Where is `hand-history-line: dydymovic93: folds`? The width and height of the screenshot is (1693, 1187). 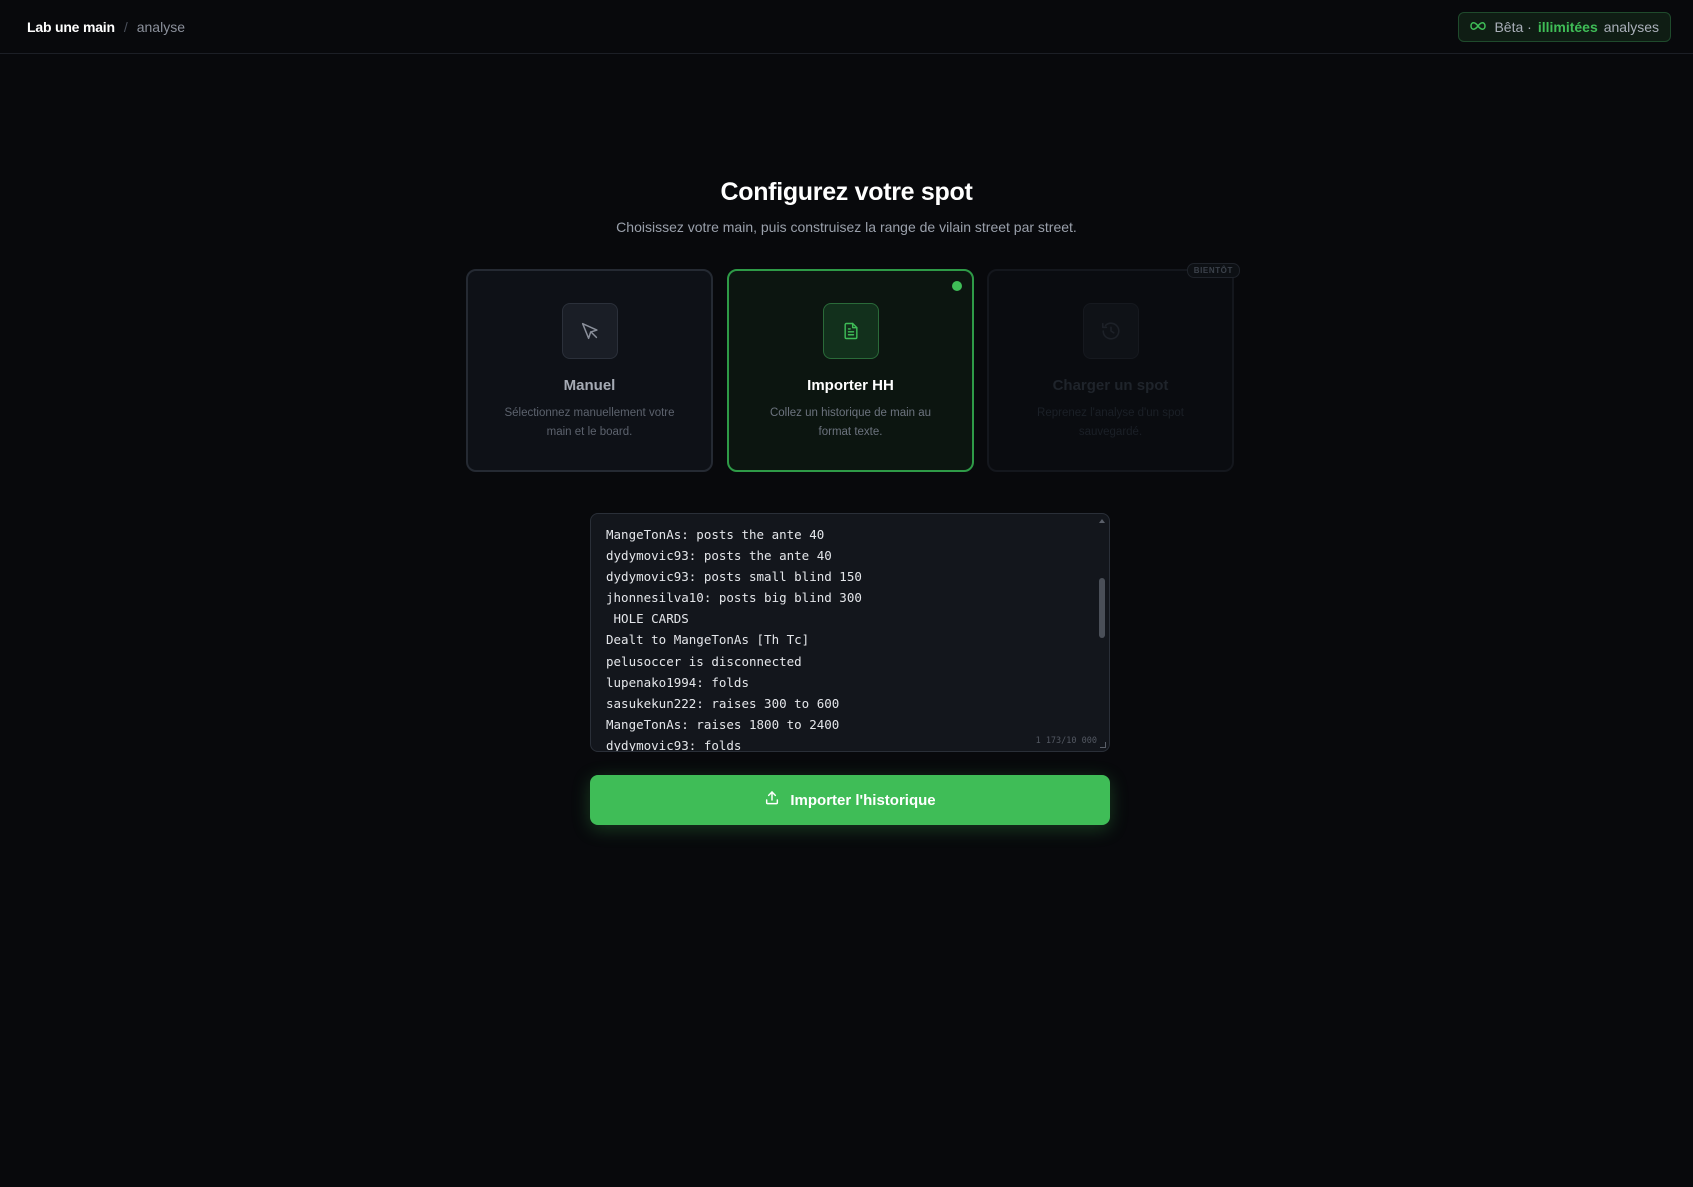 hand-history-line: dydymovic93: folds is located at coordinates (674, 744).